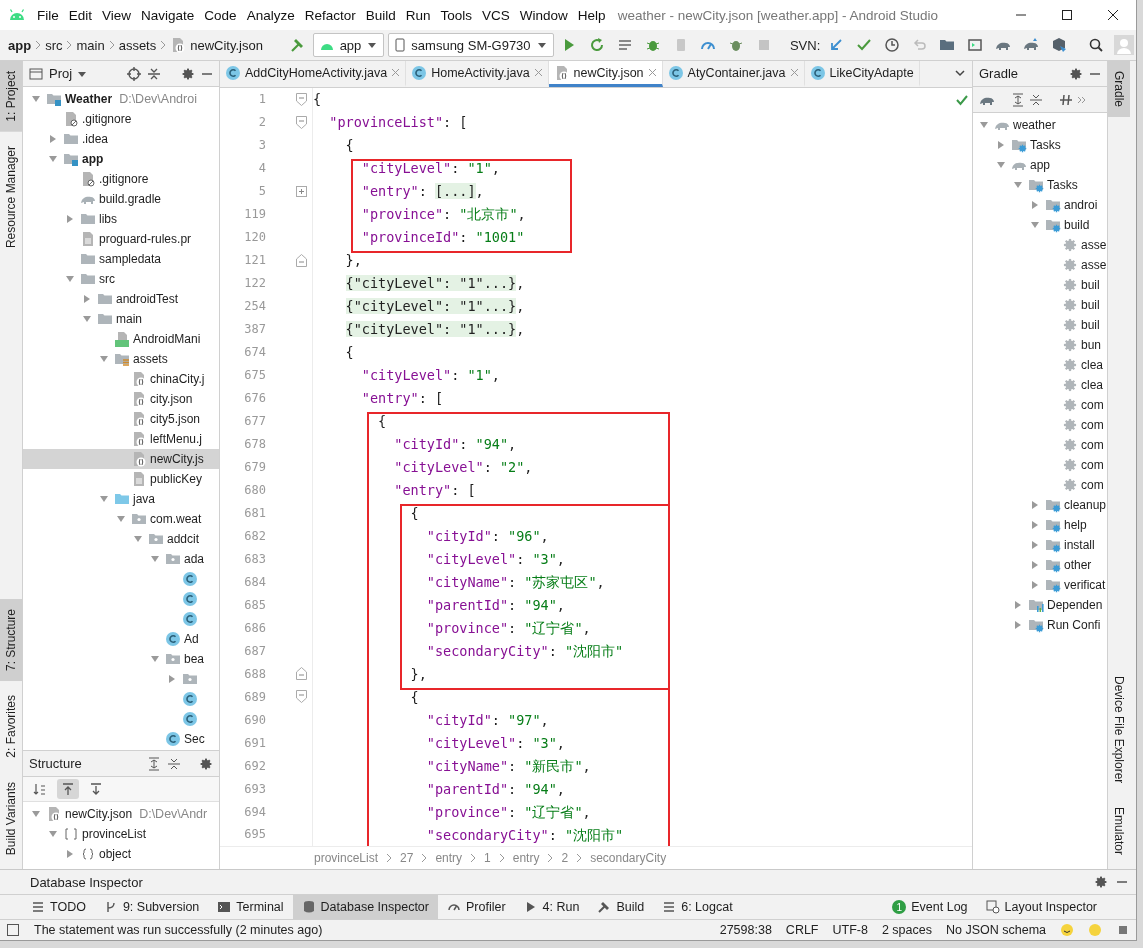  Describe the element at coordinates (621, 907) in the screenshot. I see `tool-tab: Build` at that location.